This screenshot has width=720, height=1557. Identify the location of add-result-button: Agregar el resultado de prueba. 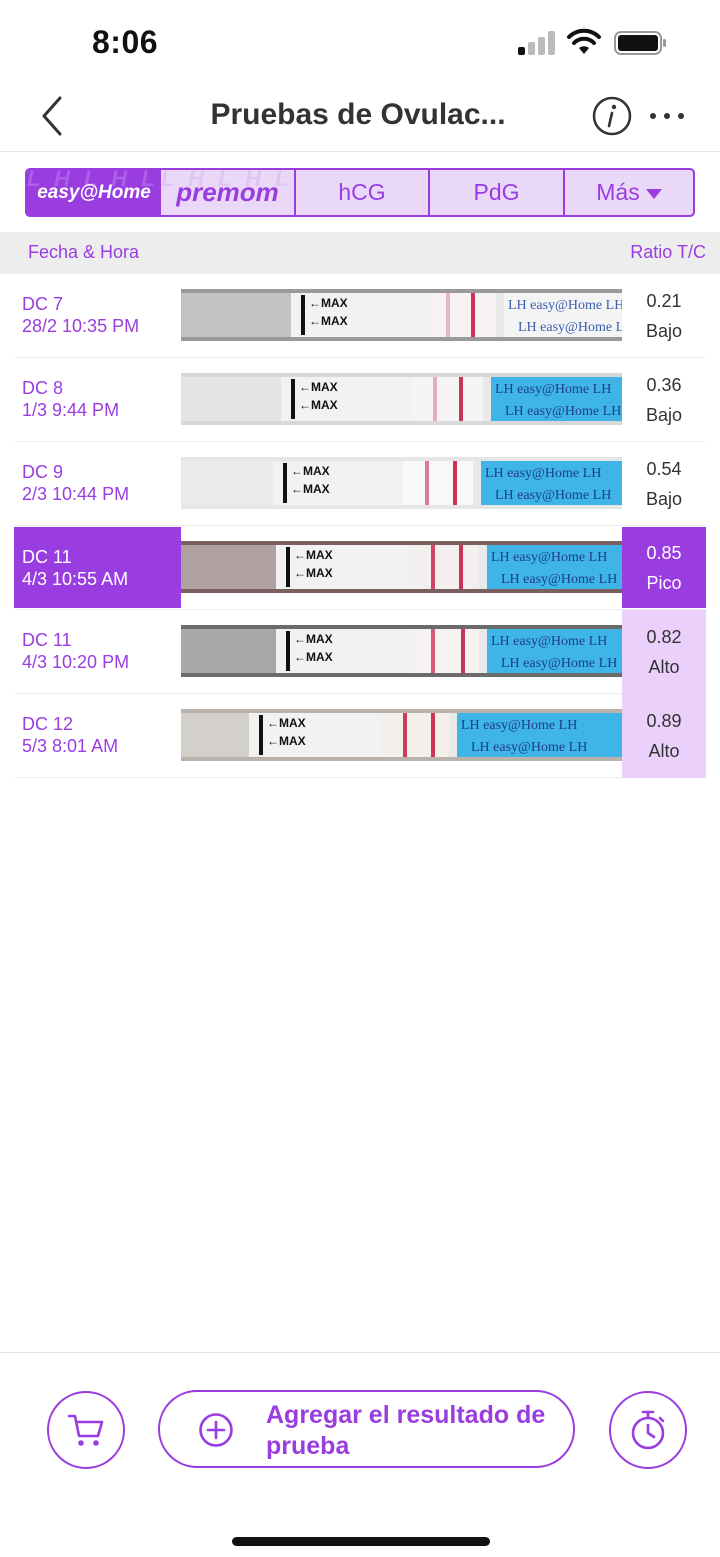
(366, 1429).